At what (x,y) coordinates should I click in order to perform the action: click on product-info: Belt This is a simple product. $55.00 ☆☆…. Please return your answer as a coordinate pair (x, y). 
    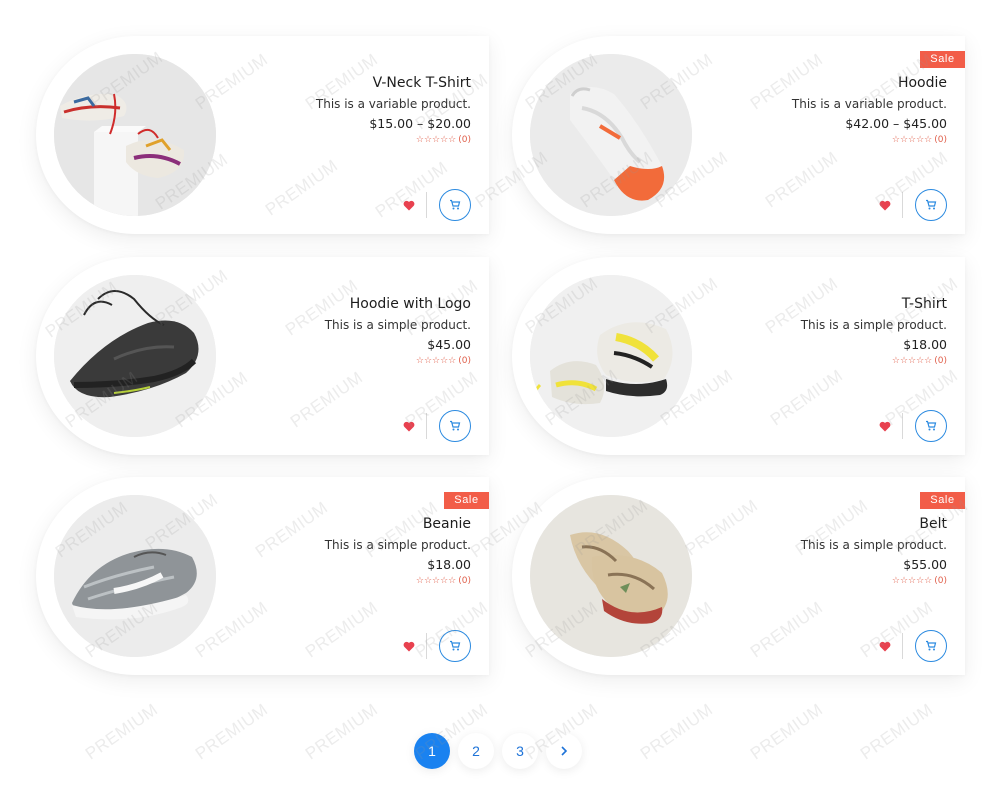
    Looking at the image, I should click on (817, 551).